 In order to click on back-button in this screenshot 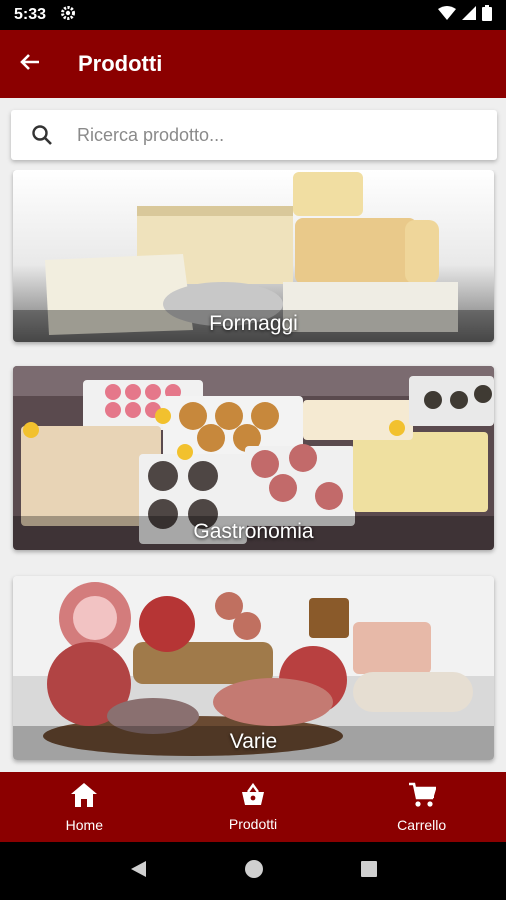, I will do `click(30, 64)`.